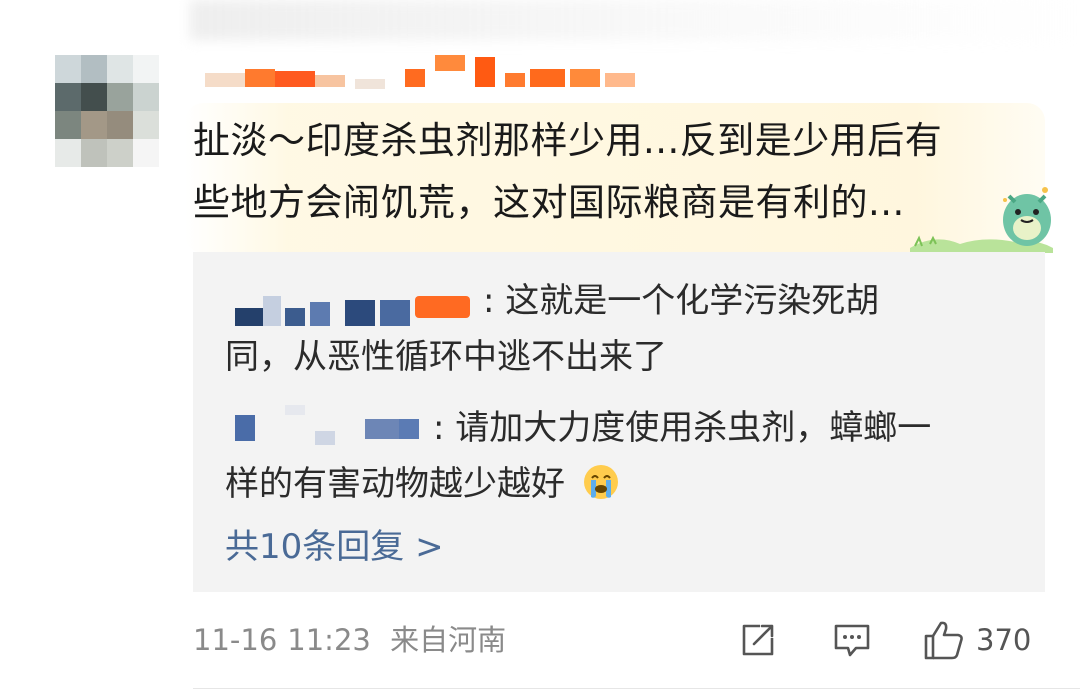 The height and width of the screenshot is (693, 1080). Describe the element at coordinates (693, 428) in the screenshot. I see `reply-2-line-1: 请加大力度使用杀虫剂，蟑螂一` at that location.